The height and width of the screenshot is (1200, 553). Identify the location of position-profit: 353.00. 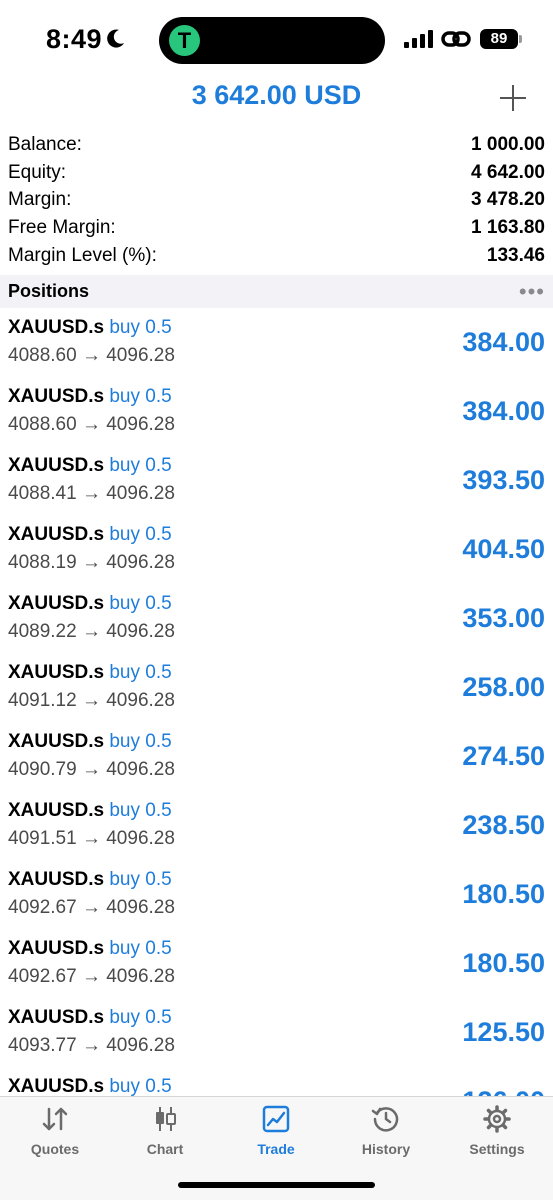
(503, 618).